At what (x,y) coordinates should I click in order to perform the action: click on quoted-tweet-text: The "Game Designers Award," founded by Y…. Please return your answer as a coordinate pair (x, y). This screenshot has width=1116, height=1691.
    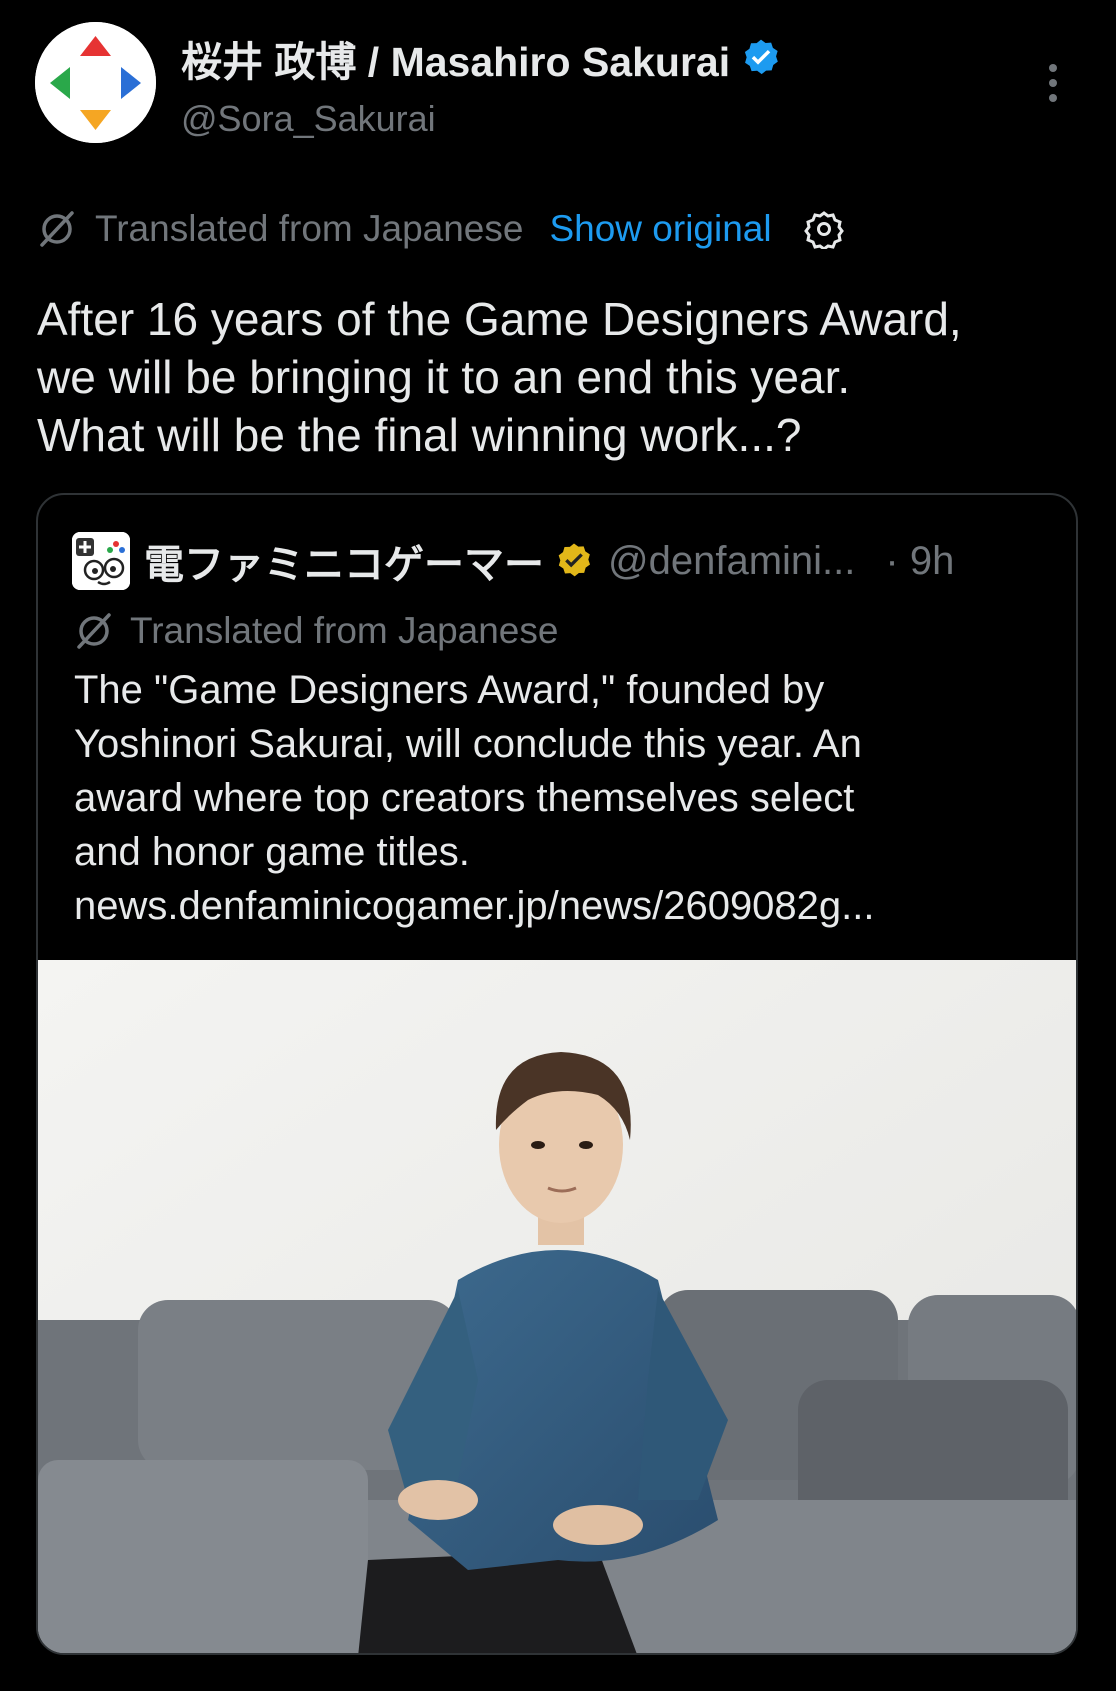
    Looking at the image, I should click on (569, 798).